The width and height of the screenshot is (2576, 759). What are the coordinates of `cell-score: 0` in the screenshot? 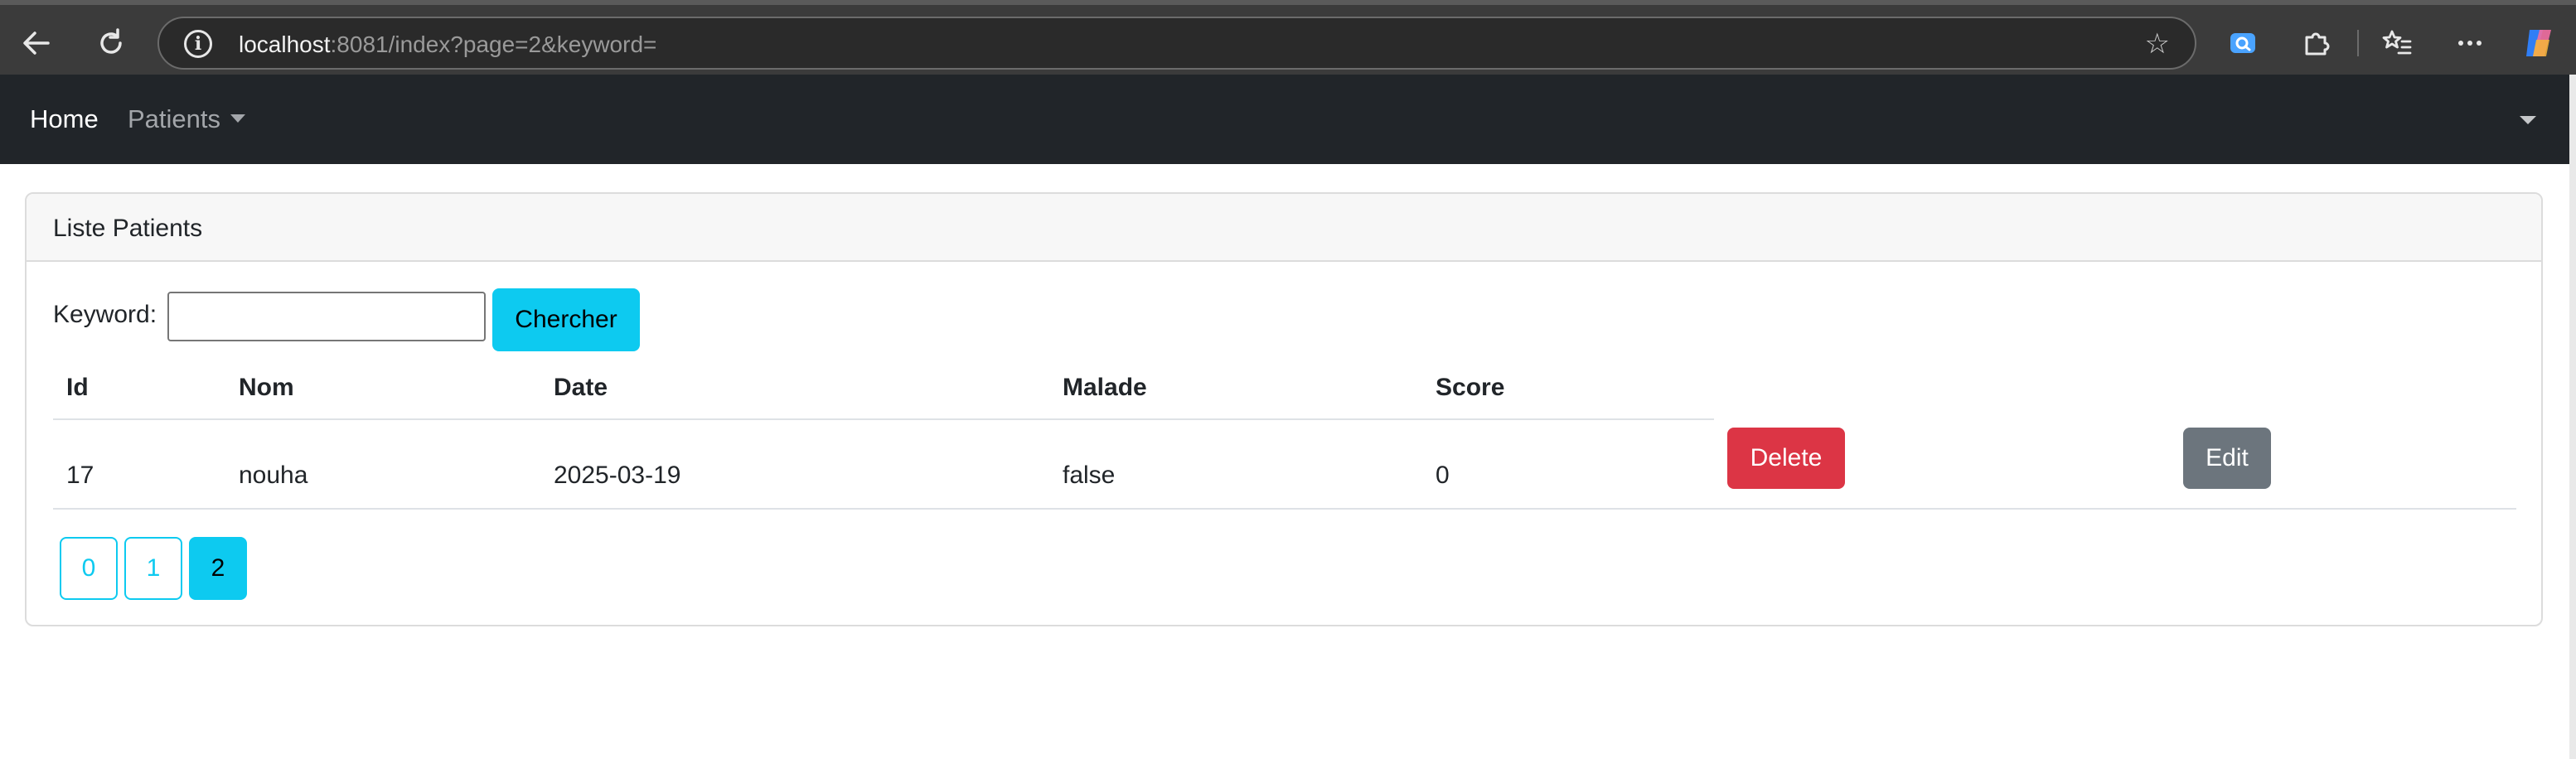 It's located at (1568, 464).